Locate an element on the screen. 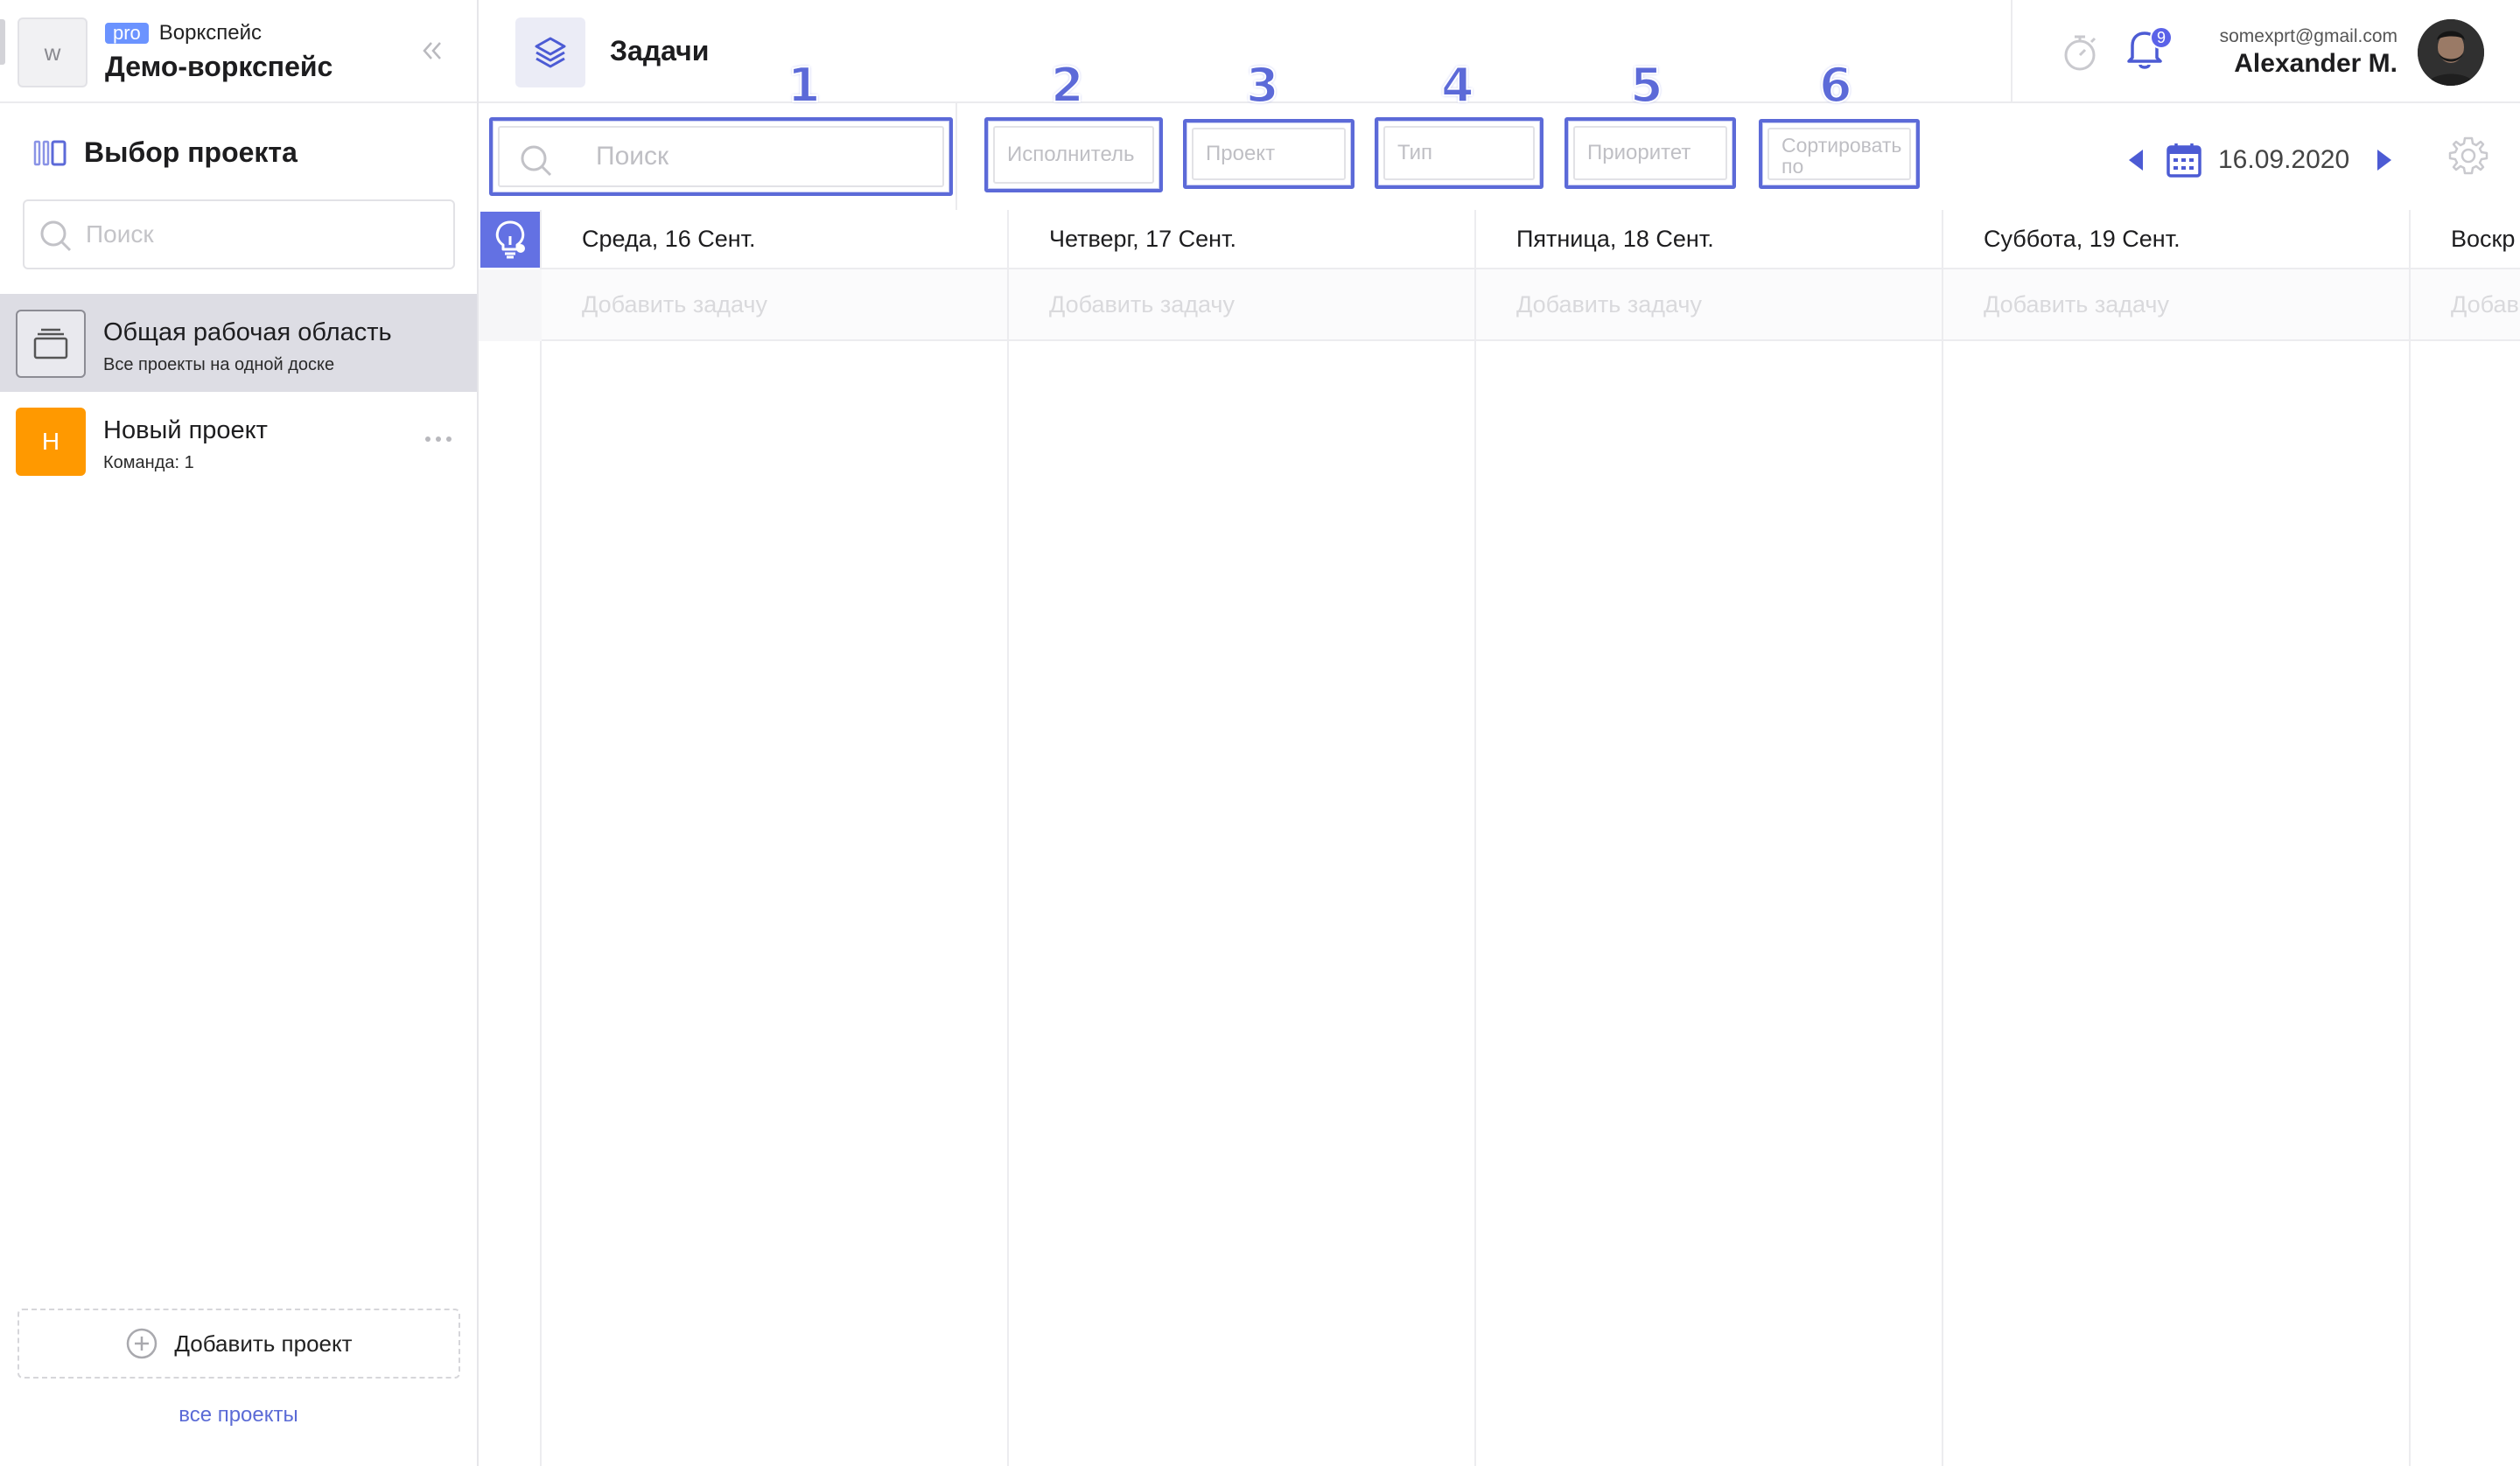 The height and width of the screenshot is (1466, 2520). more-options-icon is located at coordinates (442, 439).